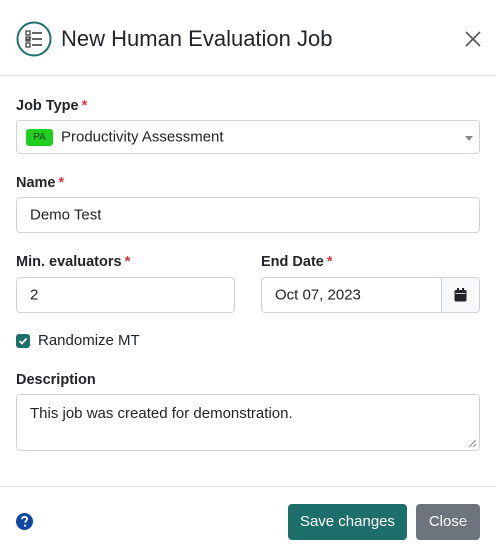 The width and height of the screenshot is (496, 556). Describe the element at coordinates (56, 380) in the screenshot. I see `description-label: Description` at that location.